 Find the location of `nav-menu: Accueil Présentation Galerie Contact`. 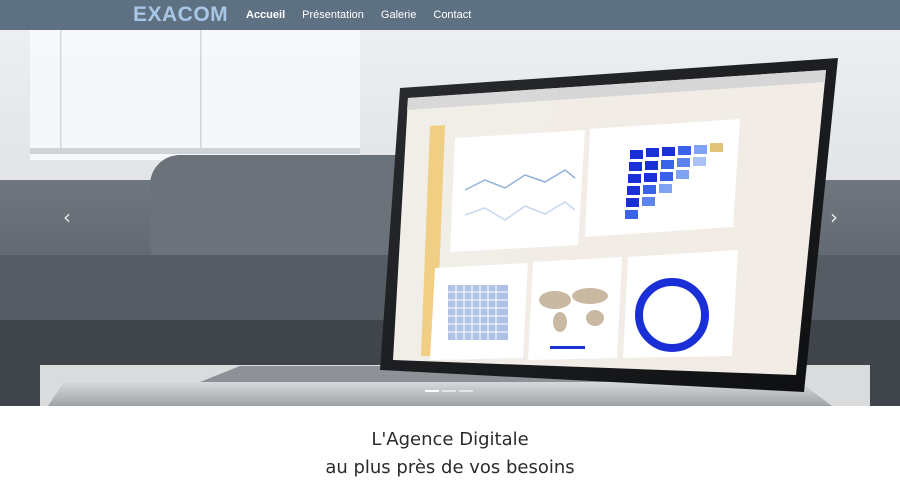

nav-menu: Accueil Présentation Galerie Contact is located at coordinates (367, 15).